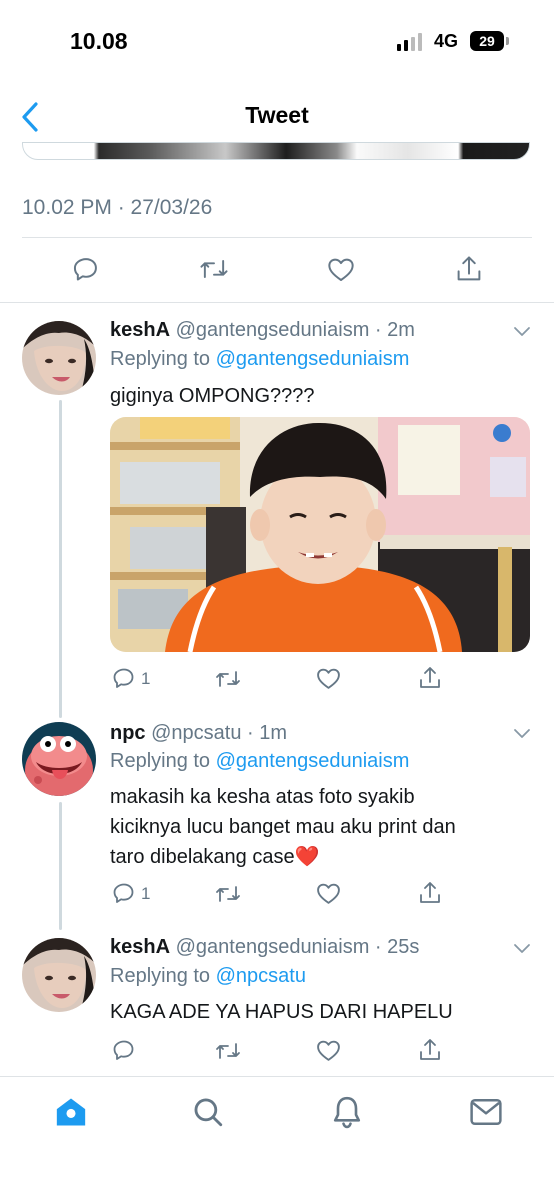 This screenshot has width=554, height=1200. I want to click on notifications-icon, so click(347, 1112).